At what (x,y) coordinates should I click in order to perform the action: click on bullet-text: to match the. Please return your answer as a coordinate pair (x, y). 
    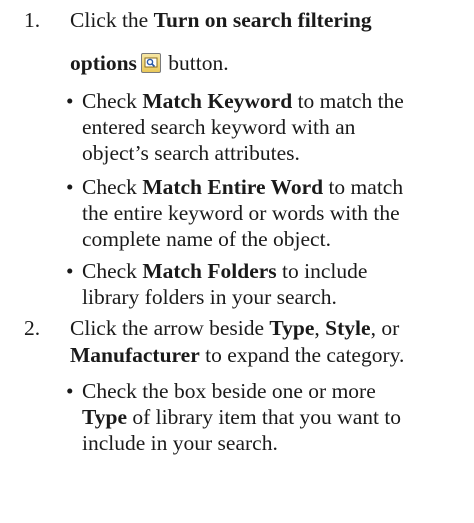
    Looking at the image, I should click on (348, 101).